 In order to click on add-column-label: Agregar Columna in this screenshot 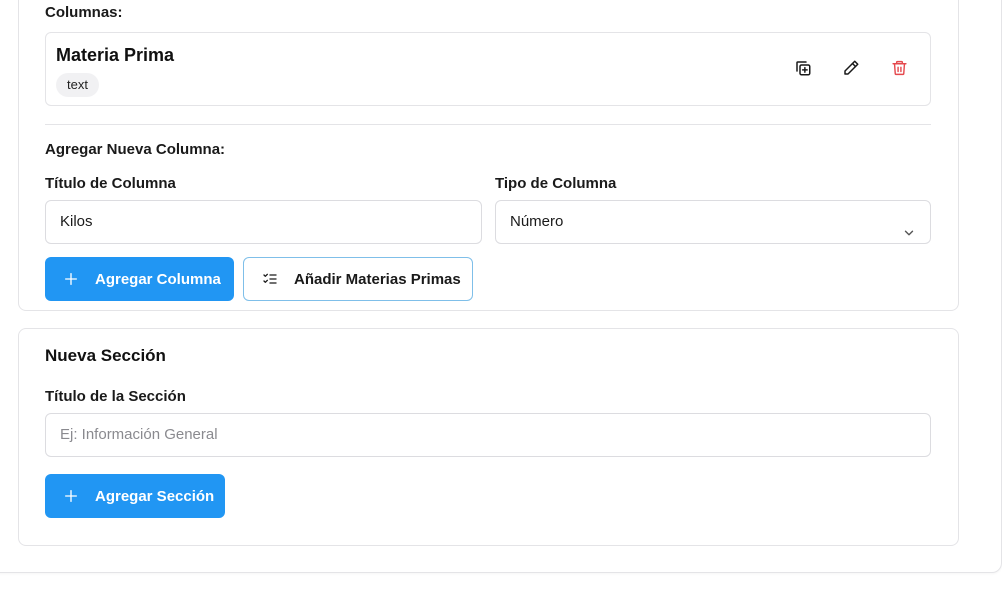, I will do `click(158, 279)`.